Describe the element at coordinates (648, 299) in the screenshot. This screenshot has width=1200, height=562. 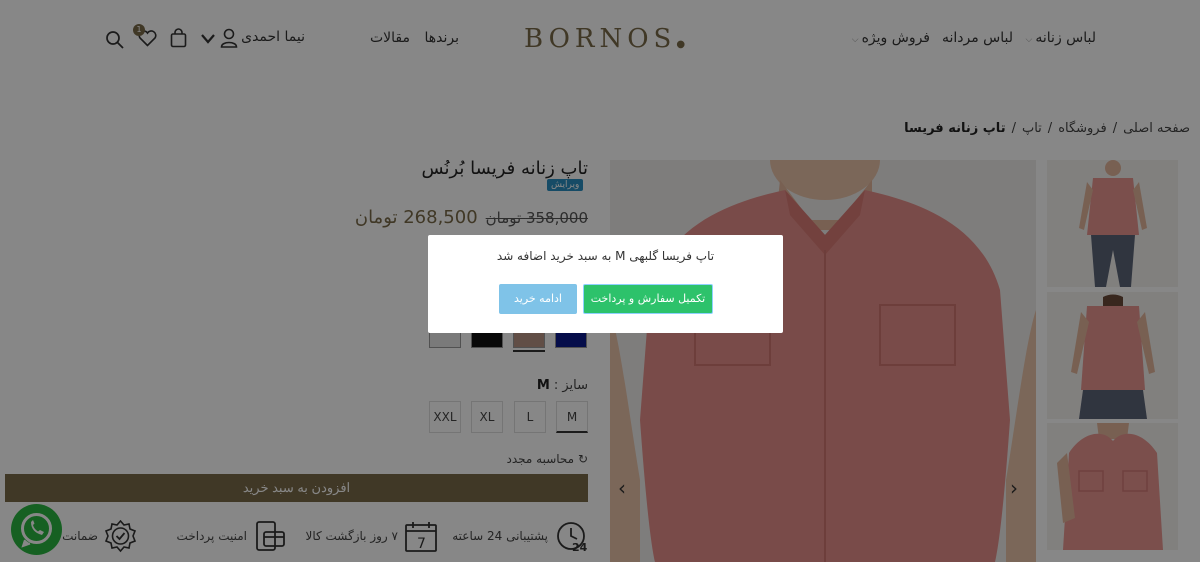
I see `checkout-button: تکمیل سفارش و پرداخت` at that location.